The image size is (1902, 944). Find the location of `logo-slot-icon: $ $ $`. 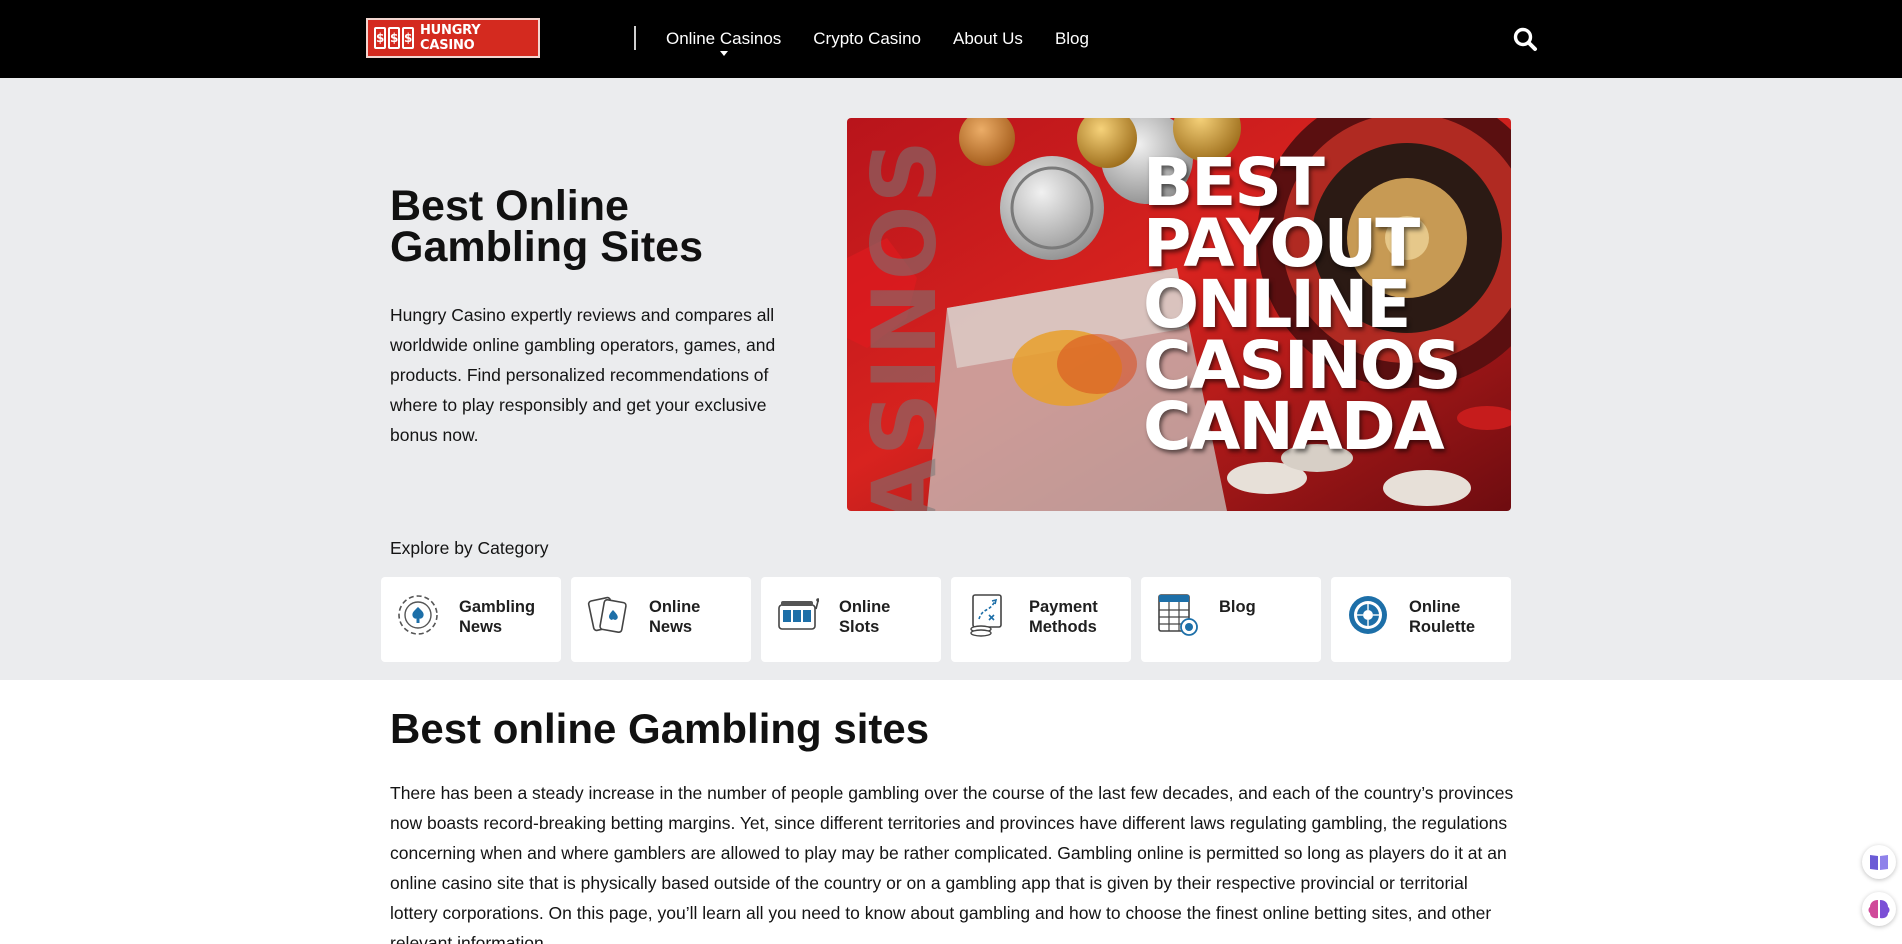

logo-slot-icon: $ $ $ is located at coordinates (394, 38).